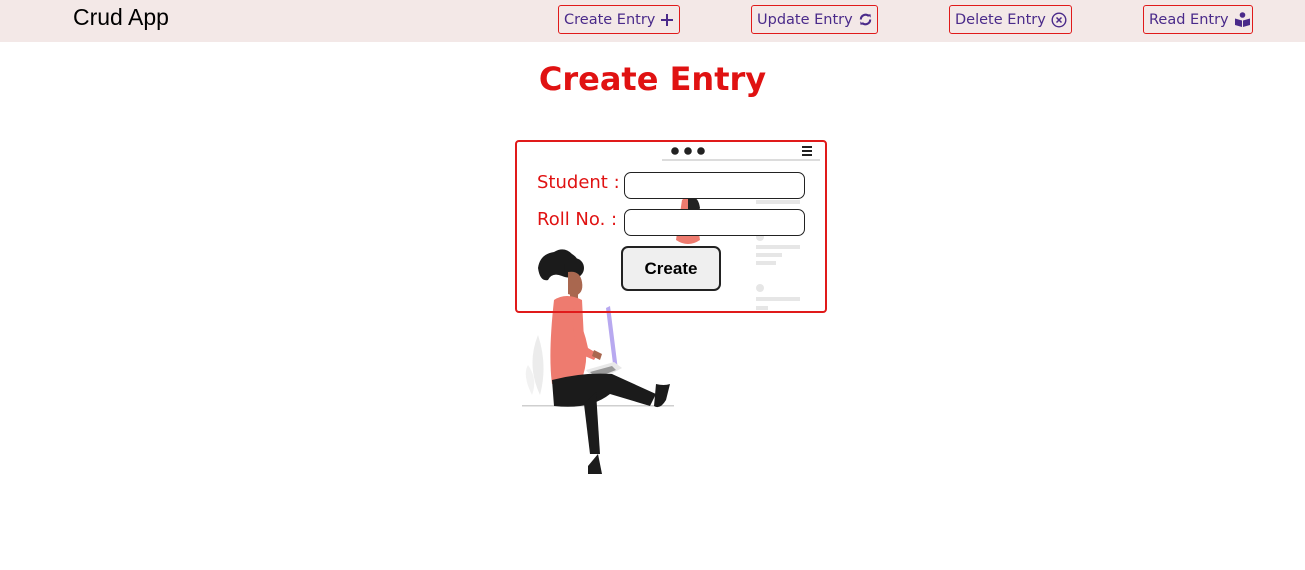 This screenshot has width=1305, height=570. What do you see at coordinates (652, 79) in the screenshot?
I see `page-title: Create Entry` at bounding box center [652, 79].